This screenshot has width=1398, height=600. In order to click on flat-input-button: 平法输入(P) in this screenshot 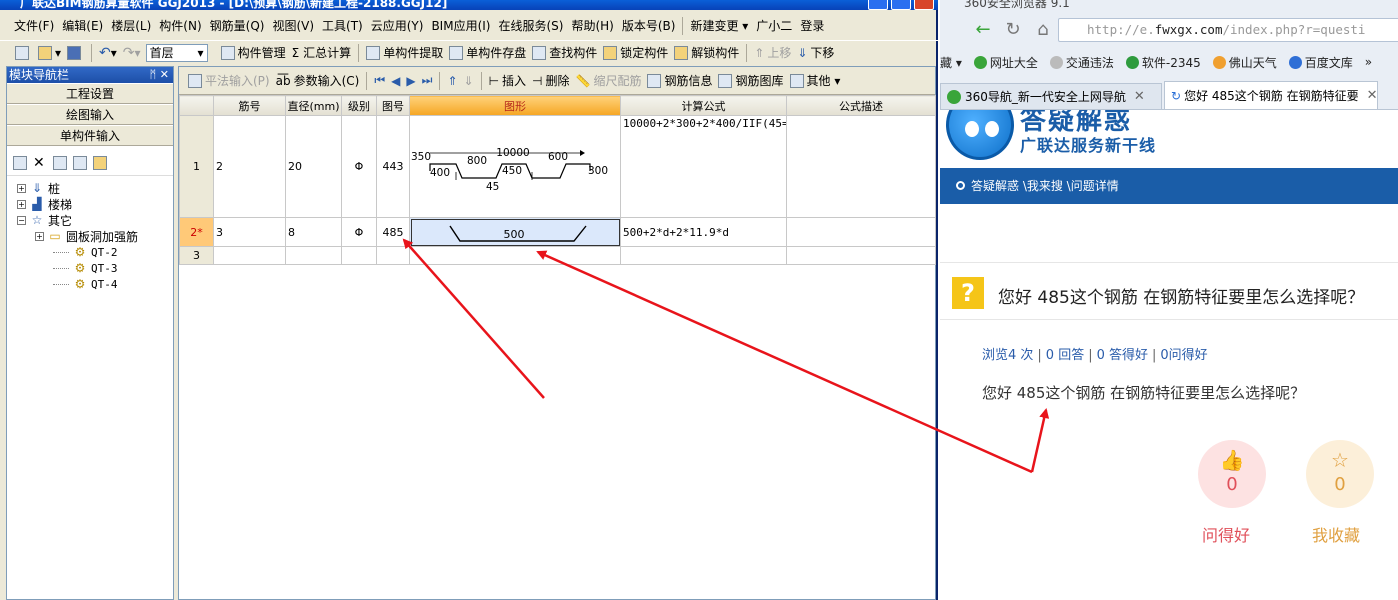, I will do `click(229, 81)`.